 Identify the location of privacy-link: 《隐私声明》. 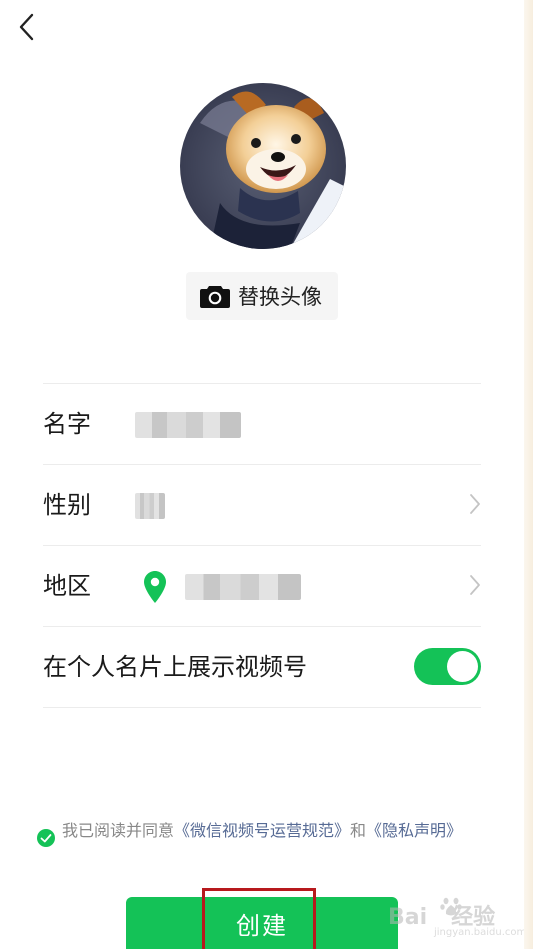
(414, 830).